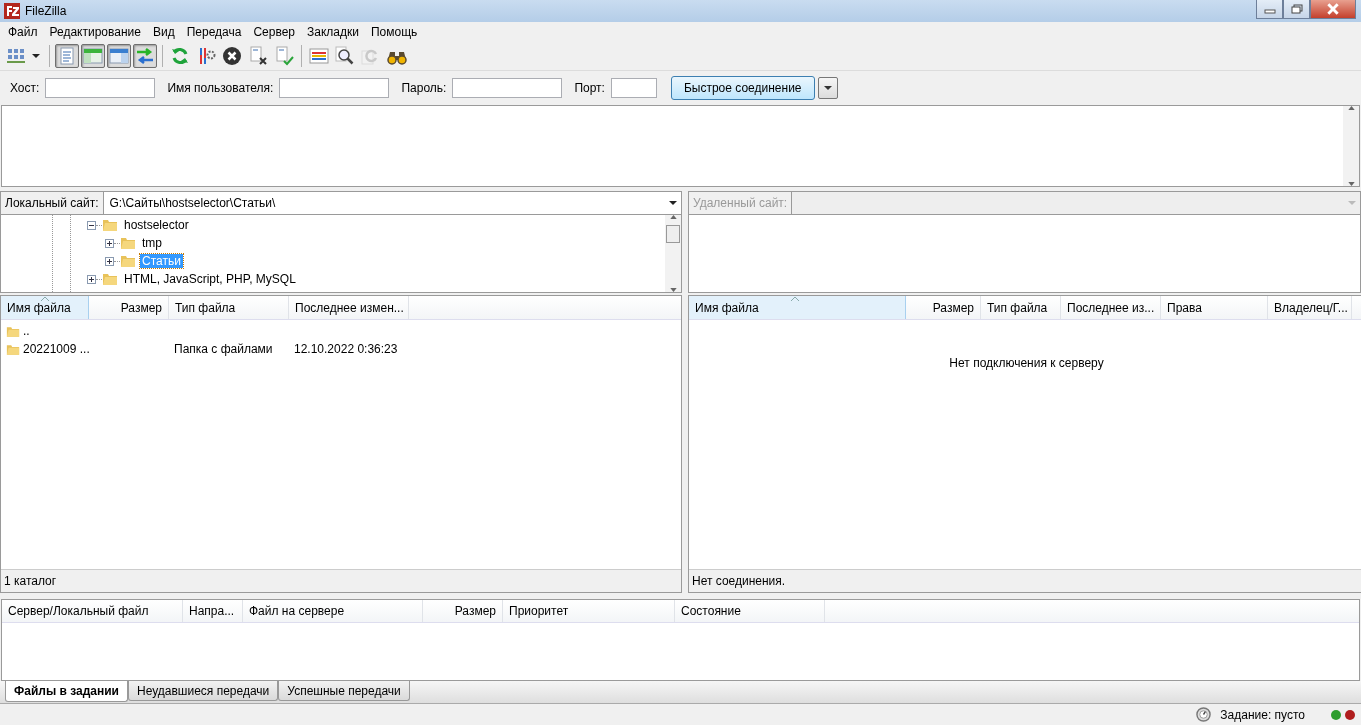  What do you see at coordinates (210, 279) in the screenshot?
I see `tree-item: HTML, JavaScript, PHP, MySQL` at bounding box center [210, 279].